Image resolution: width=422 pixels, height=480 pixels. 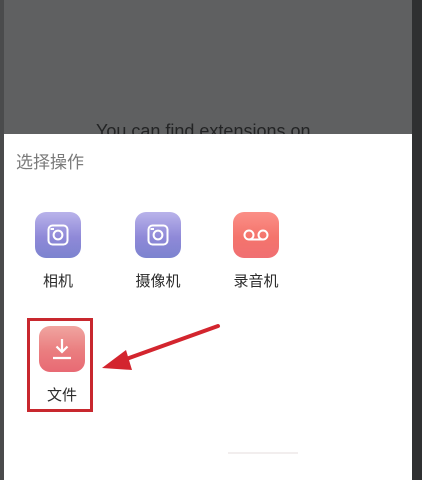 What do you see at coordinates (417, 240) in the screenshot?
I see `screen-edge-right` at bounding box center [417, 240].